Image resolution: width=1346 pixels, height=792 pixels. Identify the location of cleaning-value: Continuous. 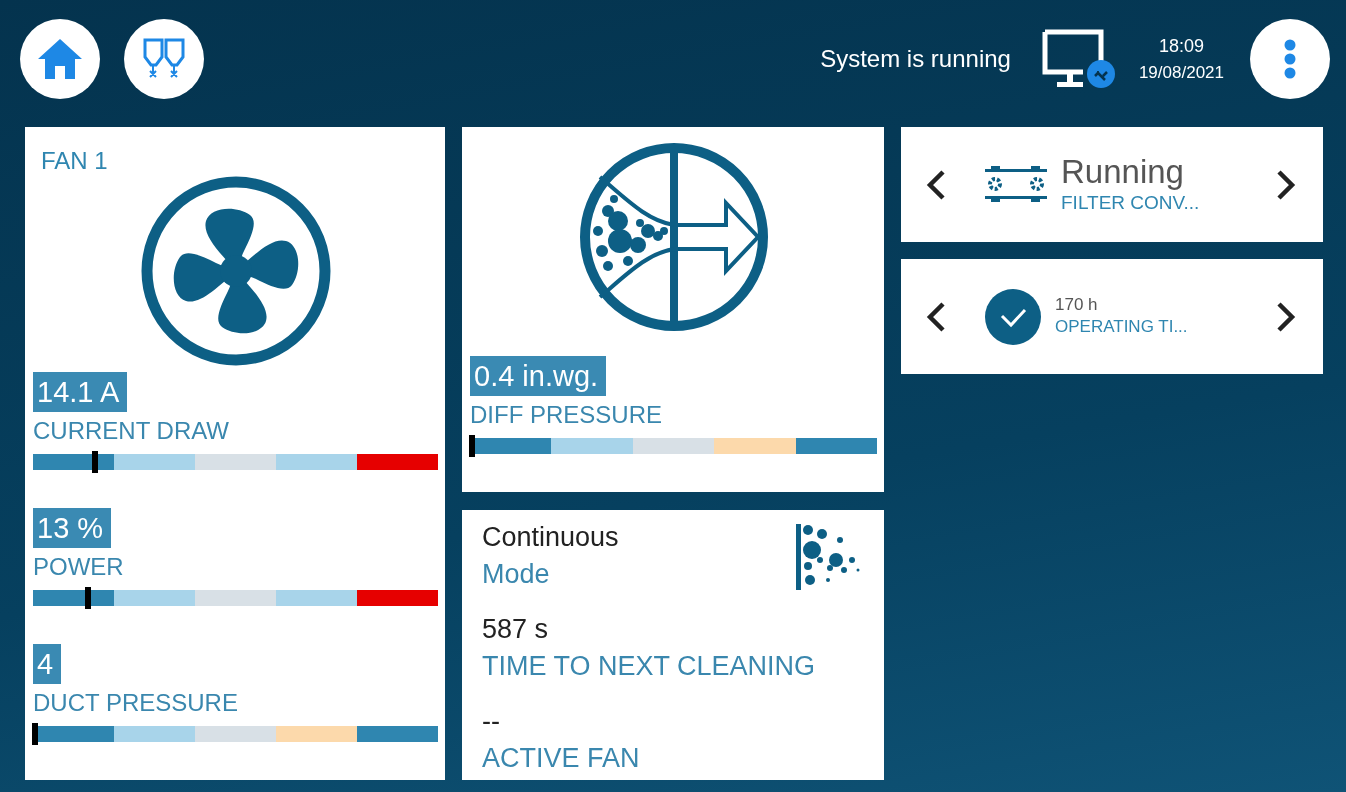
(551, 537).